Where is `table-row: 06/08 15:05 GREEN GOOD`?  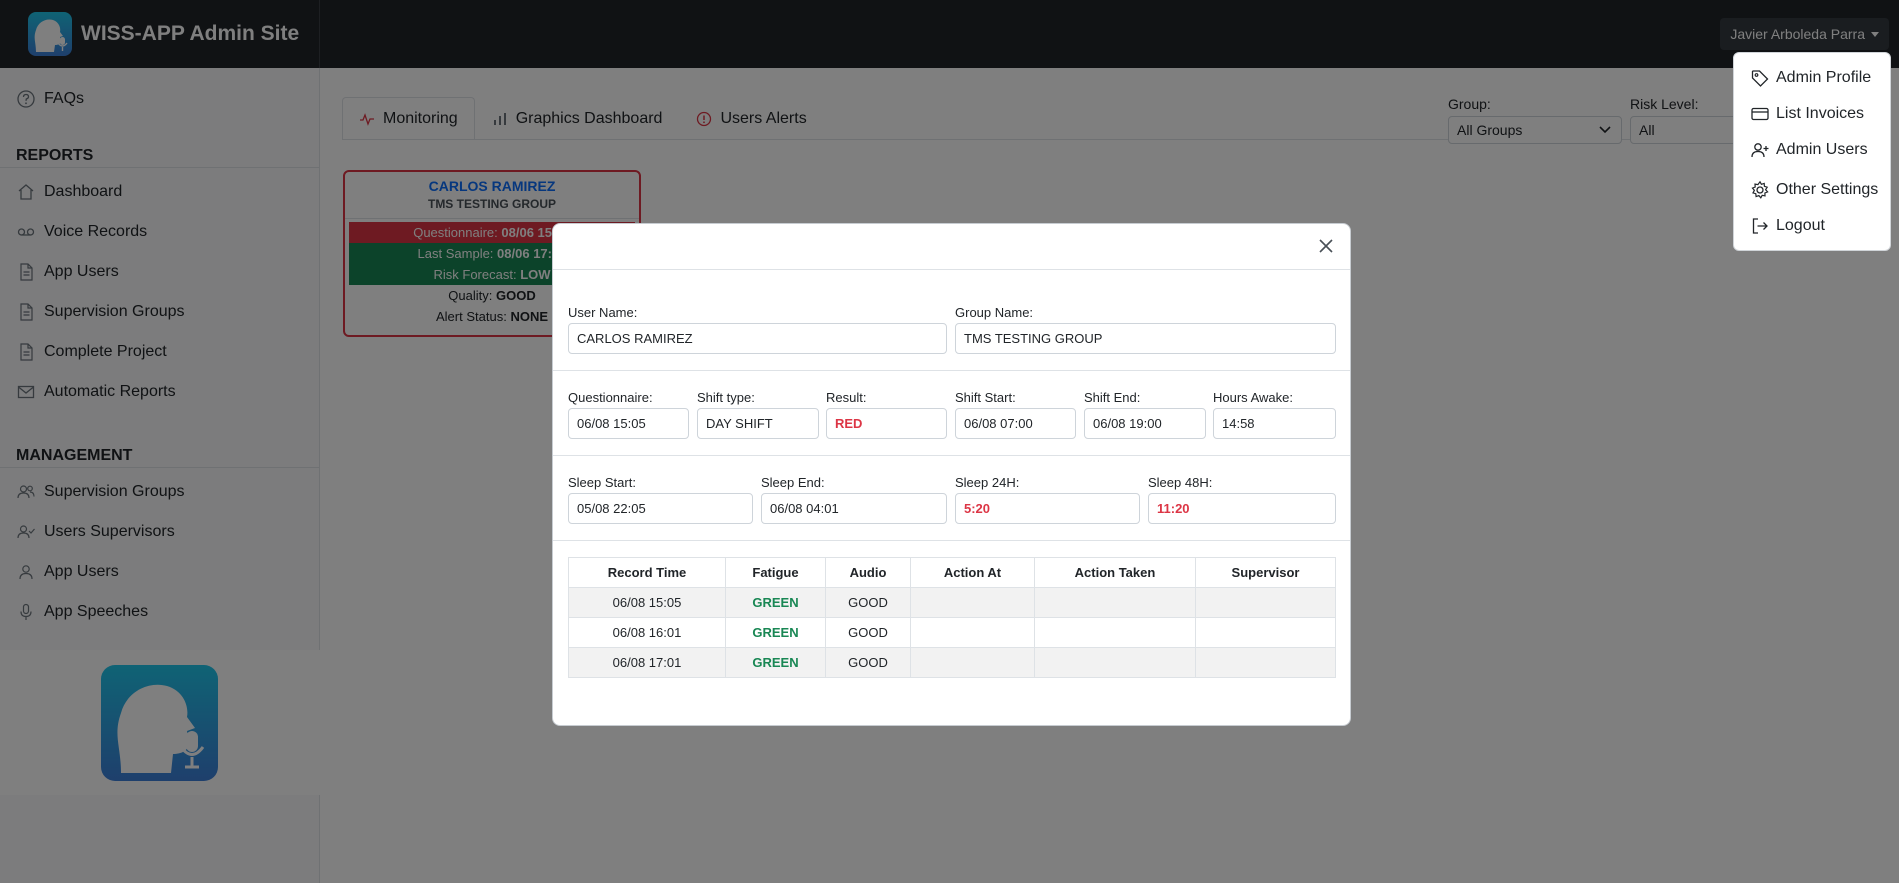 table-row: 06/08 15:05 GREEN GOOD is located at coordinates (952, 602).